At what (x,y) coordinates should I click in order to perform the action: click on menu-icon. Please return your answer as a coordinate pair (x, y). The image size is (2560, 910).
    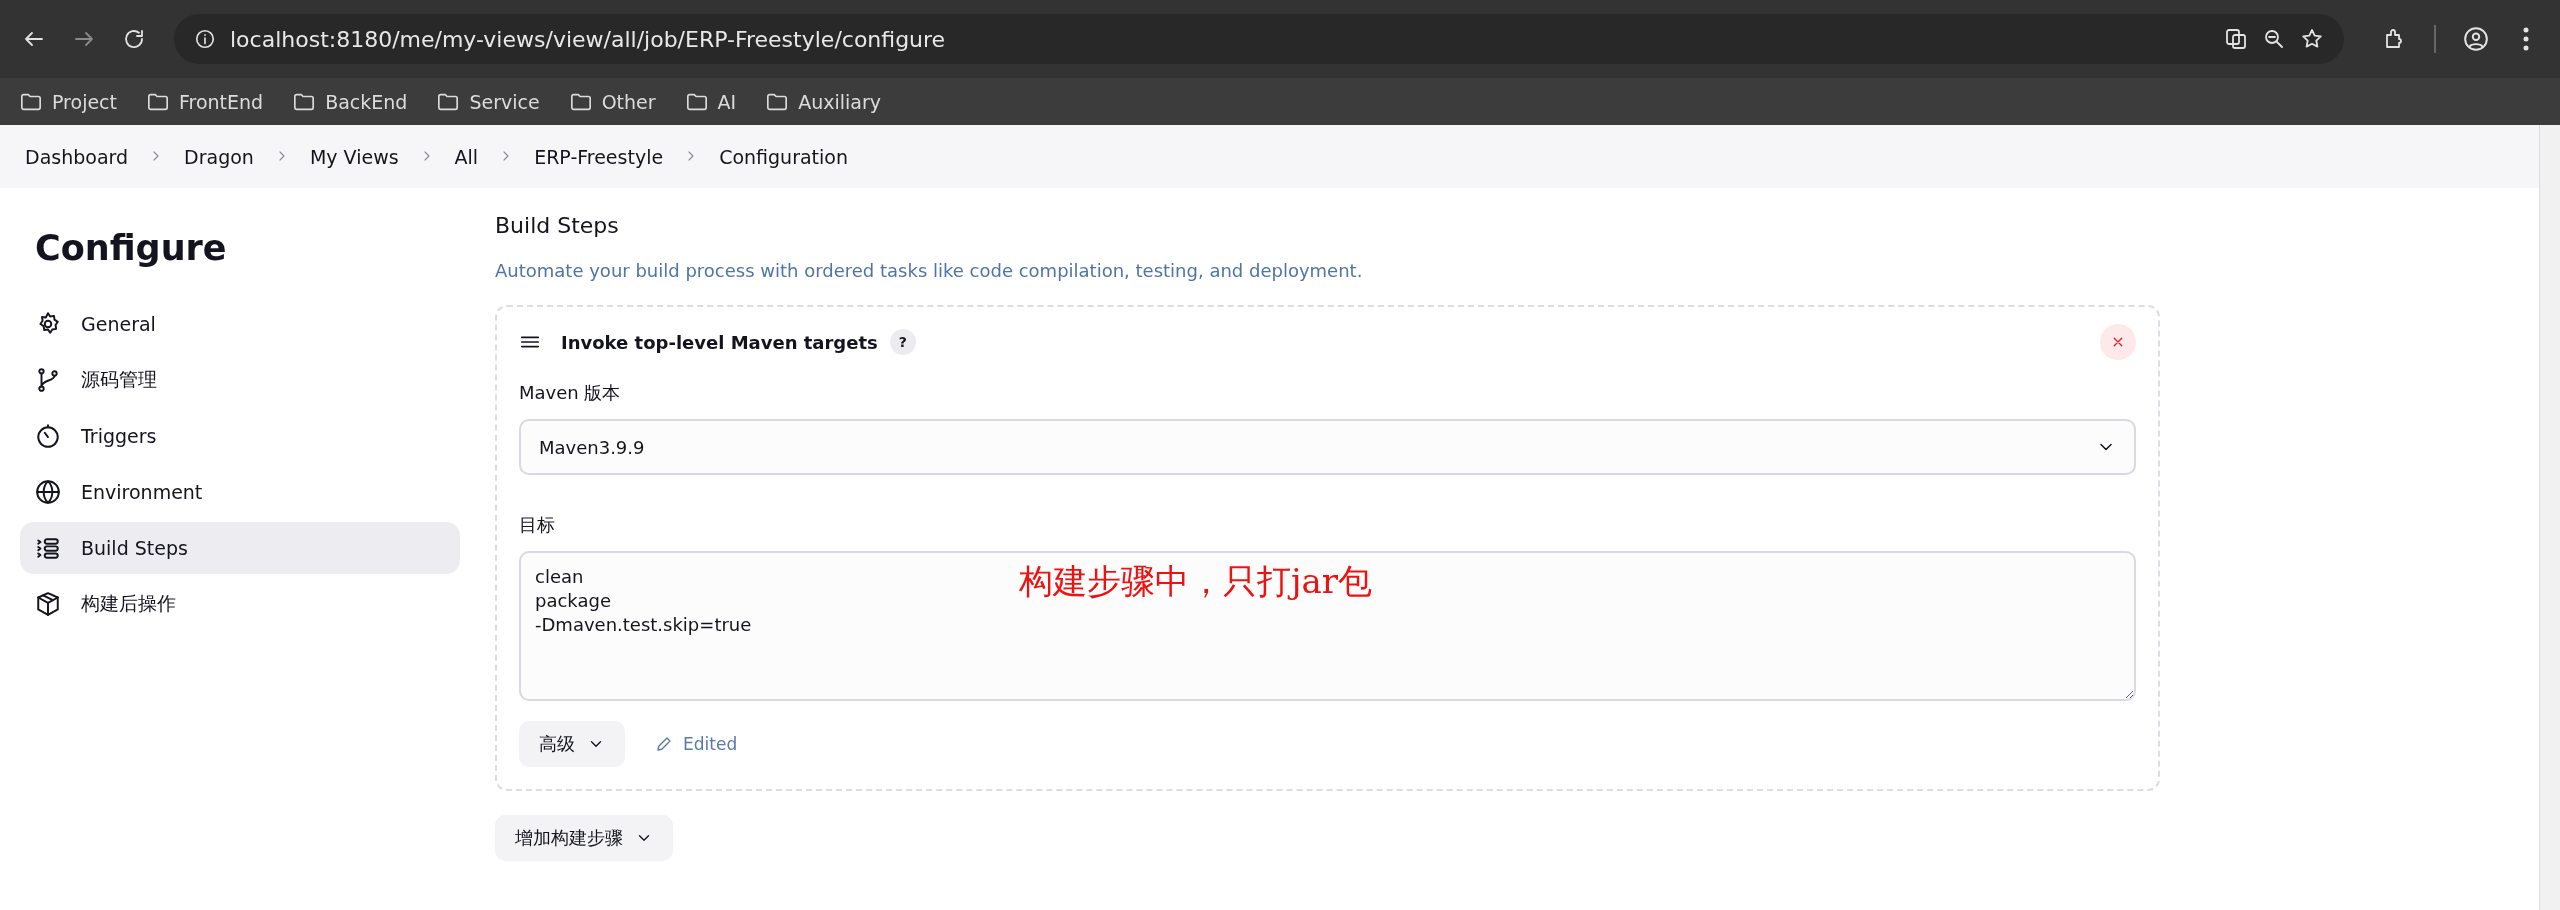
    Looking at the image, I should click on (2526, 39).